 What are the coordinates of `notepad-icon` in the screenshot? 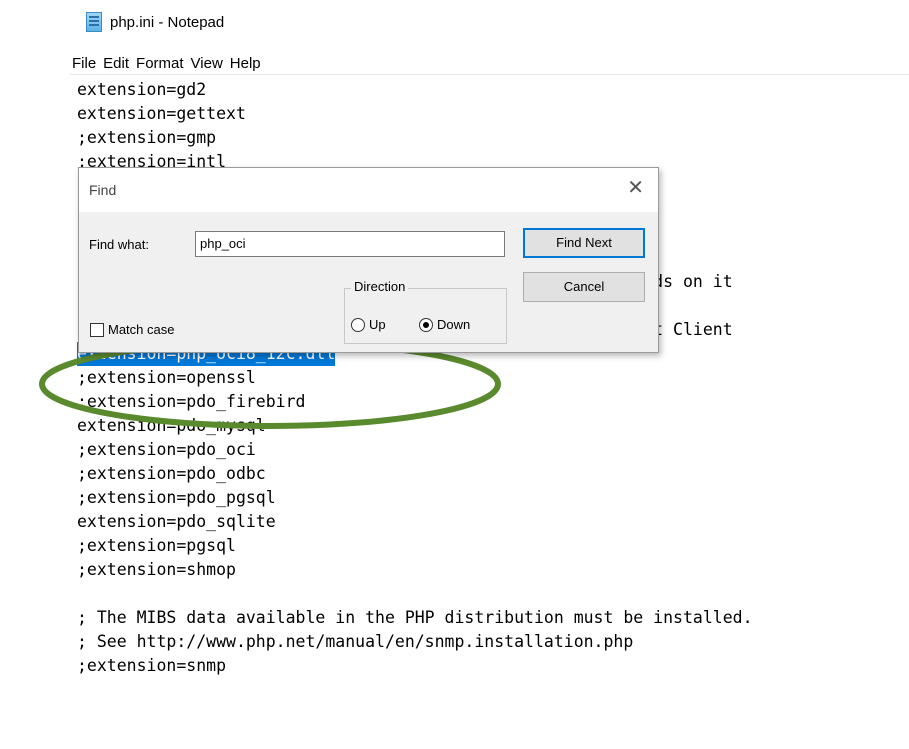 It's located at (94, 22).